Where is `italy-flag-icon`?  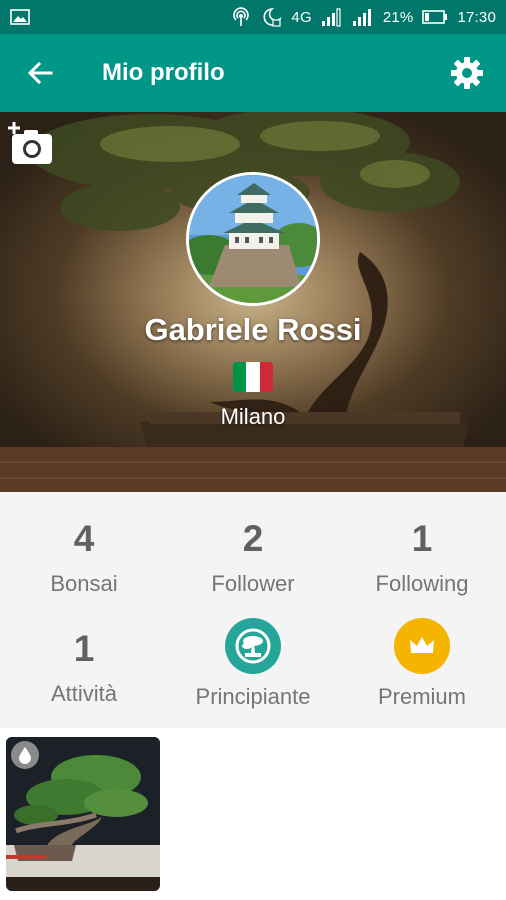
italy-flag-icon is located at coordinates (253, 377).